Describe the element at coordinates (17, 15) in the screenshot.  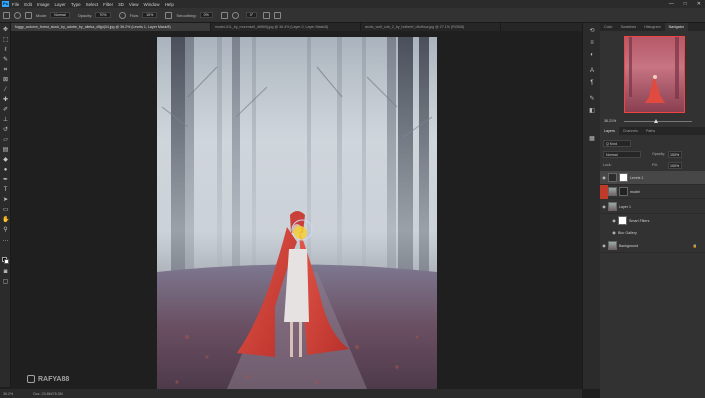
I see `brush-preset-icon` at that location.